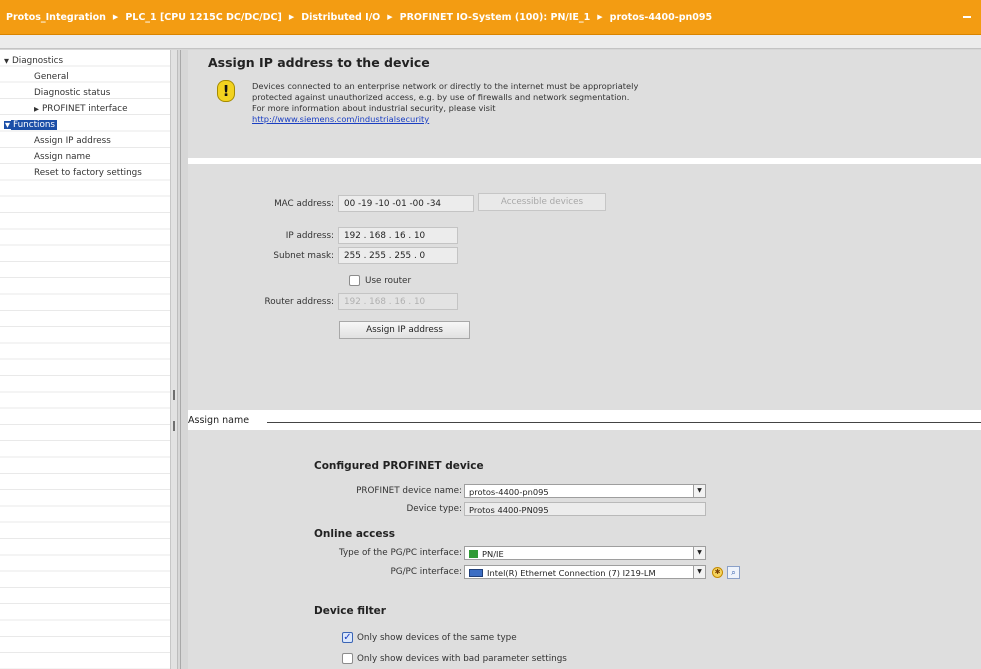  What do you see at coordinates (62, 157) in the screenshot?
I see `nav-item-assign-name: Assign name` at bounding box center [62, 157].